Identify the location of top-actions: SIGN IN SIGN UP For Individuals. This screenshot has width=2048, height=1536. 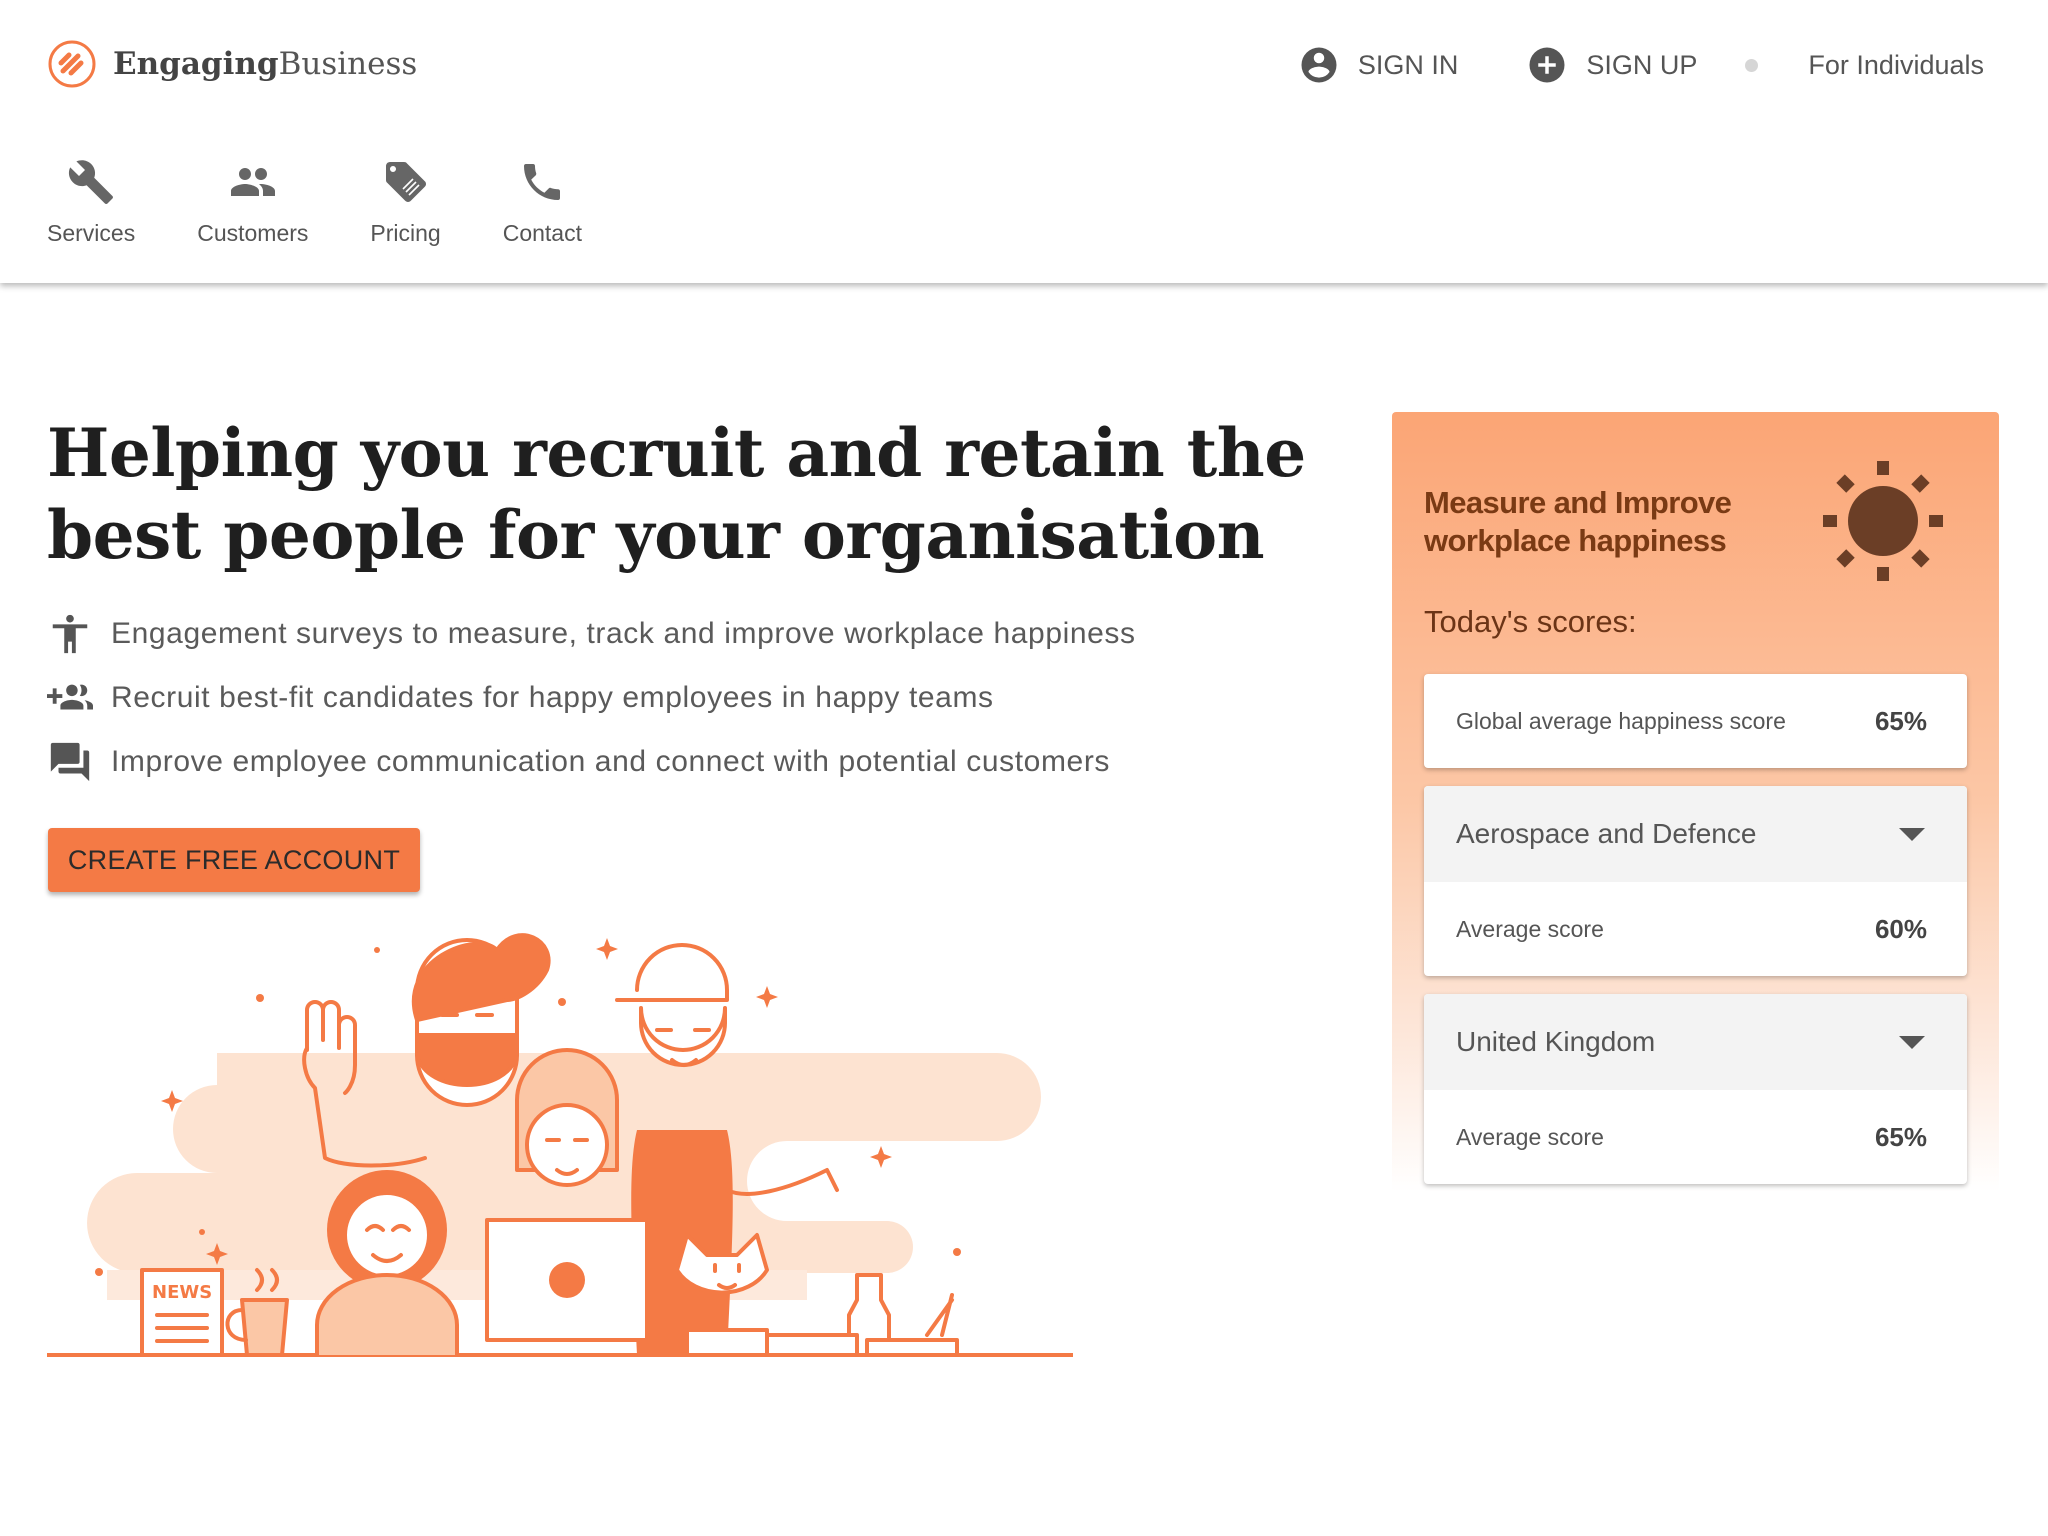
(1641, 65).